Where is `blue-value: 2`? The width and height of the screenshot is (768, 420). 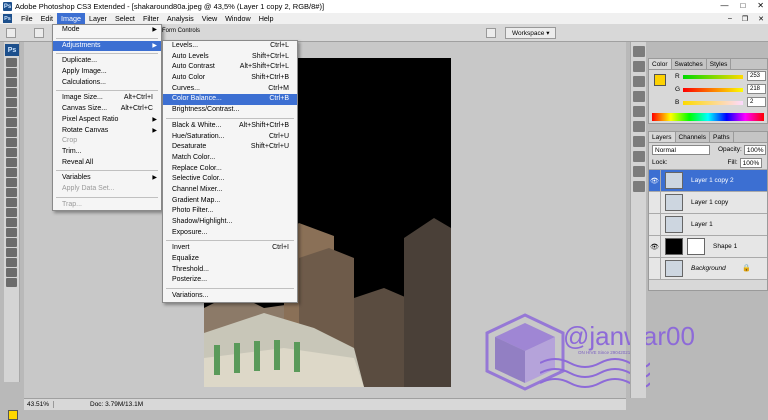 blue-value: 2 is located at coordinates (756, 102).